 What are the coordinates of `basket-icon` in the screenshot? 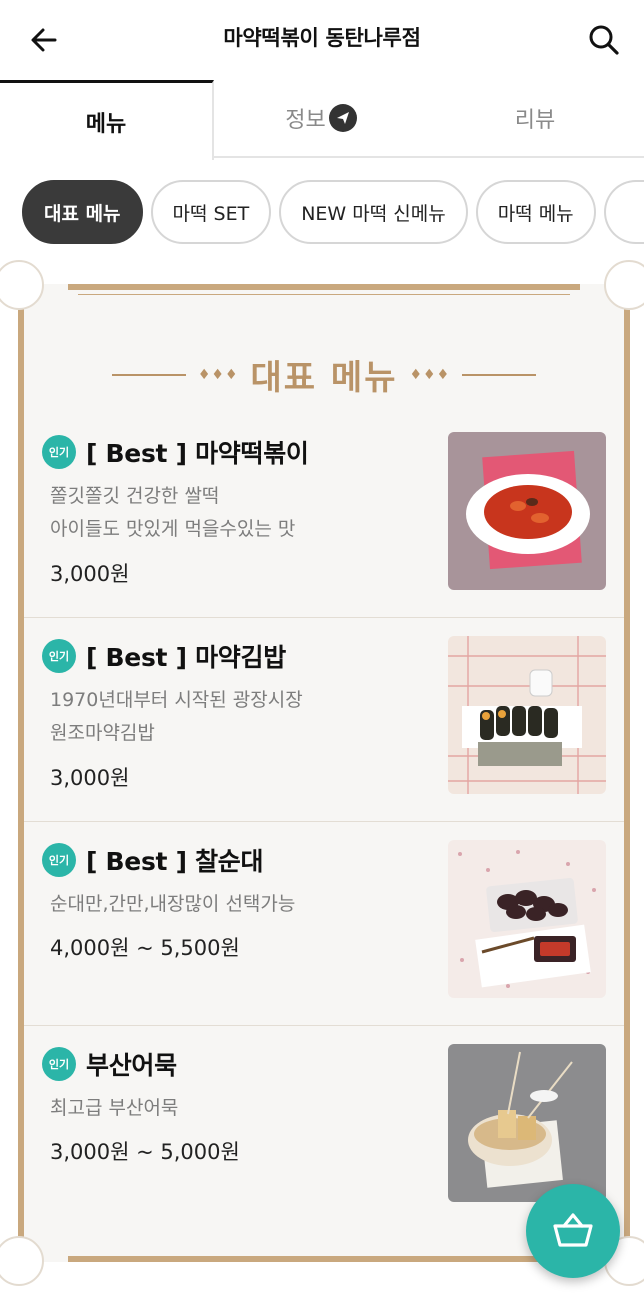 It's located at (573, 1230).